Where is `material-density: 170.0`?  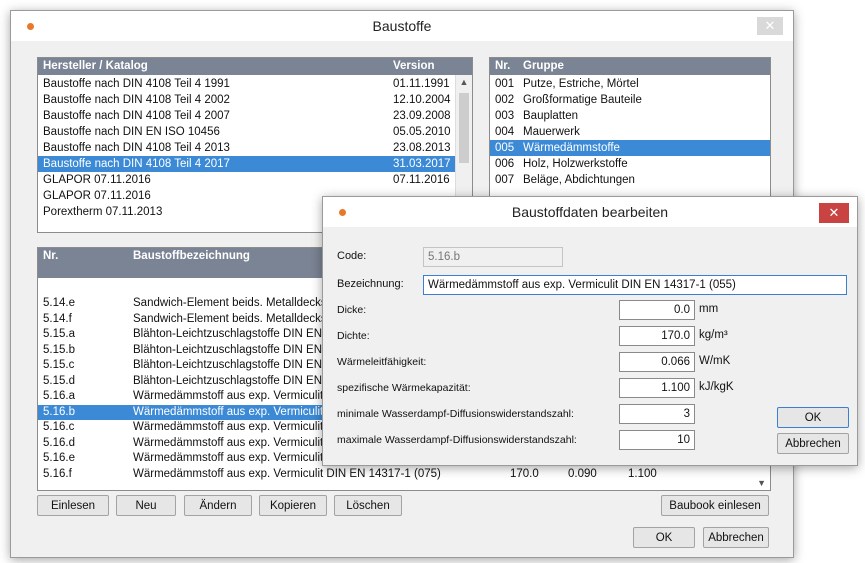
material-density: 170.0 is located at coordinates (524, 473).